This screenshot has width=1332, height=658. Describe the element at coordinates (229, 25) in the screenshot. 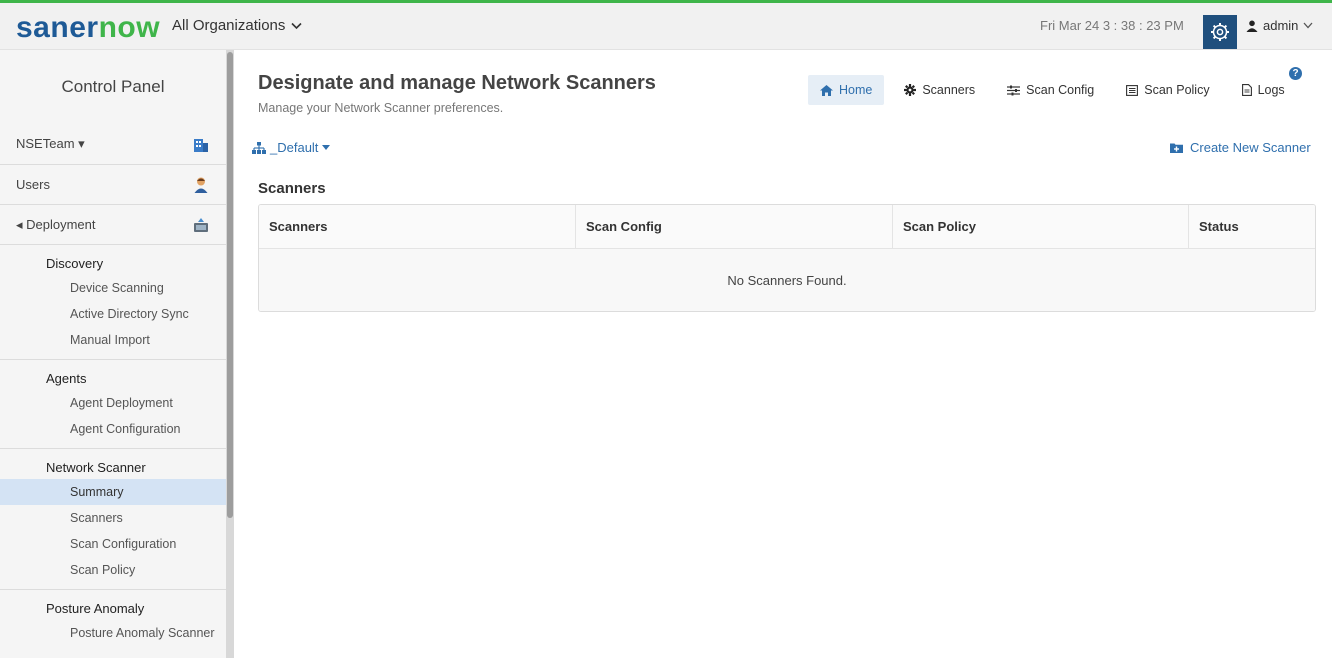

I see `organization-label: All Organizations` at that location.